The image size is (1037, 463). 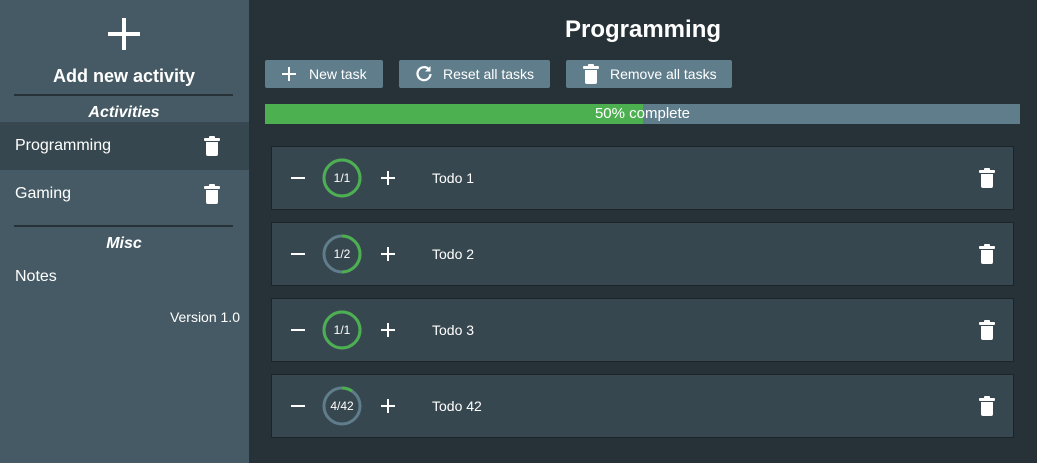 What do you see at coordinates (124, 52) in the screenshot?
I see `add-activity-button: Add new activity` at bounding box center [124, 52].